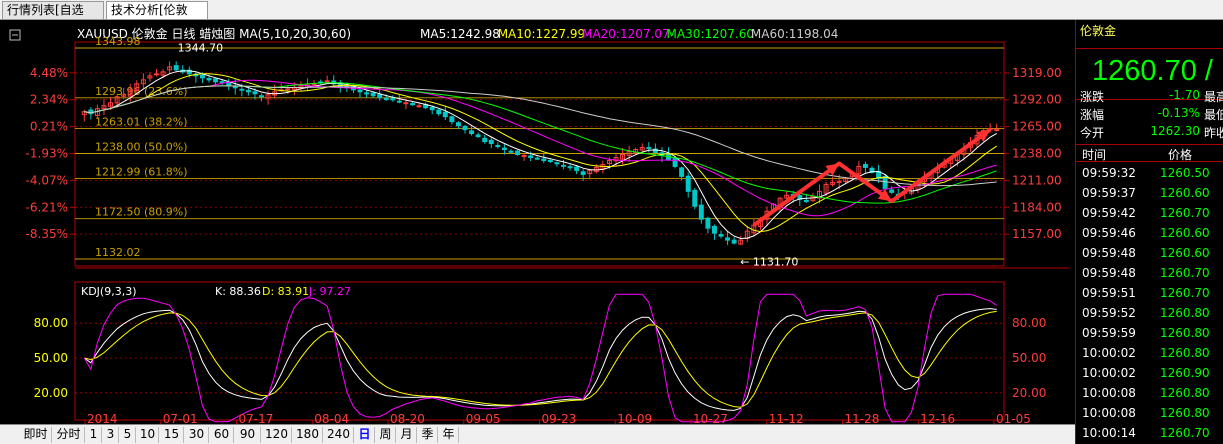  Describe the element at coordinates (197, 435) in the screenshot. I see `period-tab-7: 30` at that location.